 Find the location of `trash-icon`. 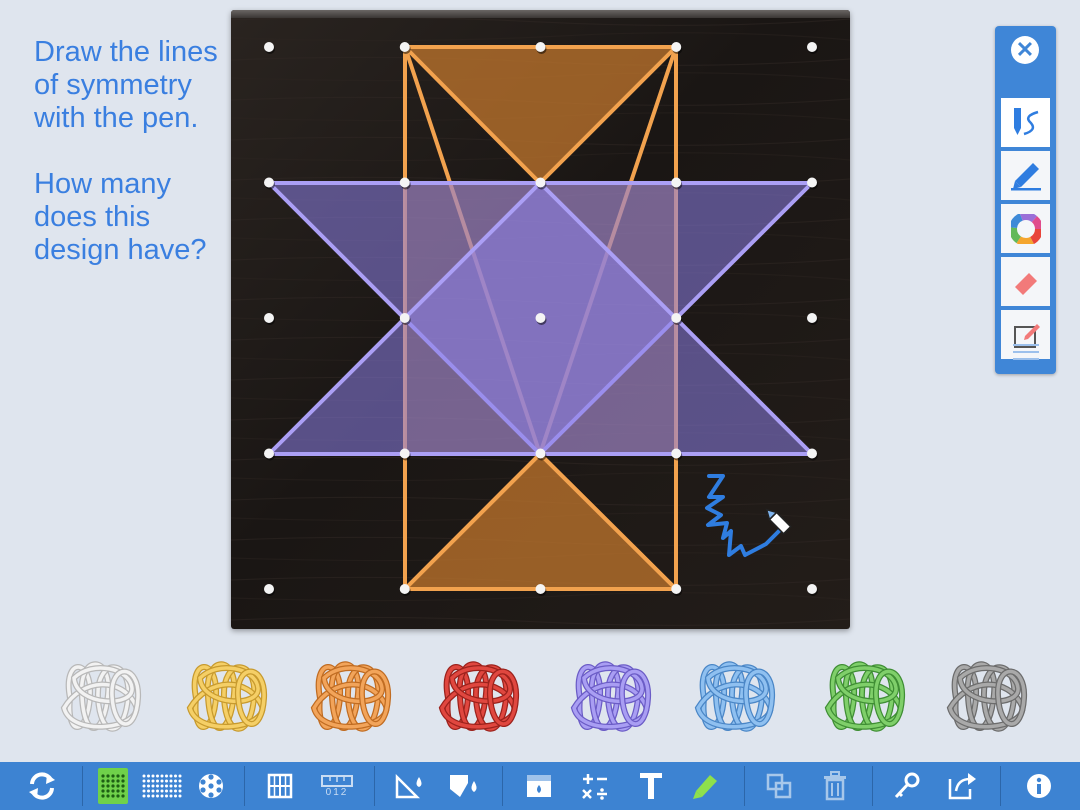

trash-icon is located at coordinates (835, 786).